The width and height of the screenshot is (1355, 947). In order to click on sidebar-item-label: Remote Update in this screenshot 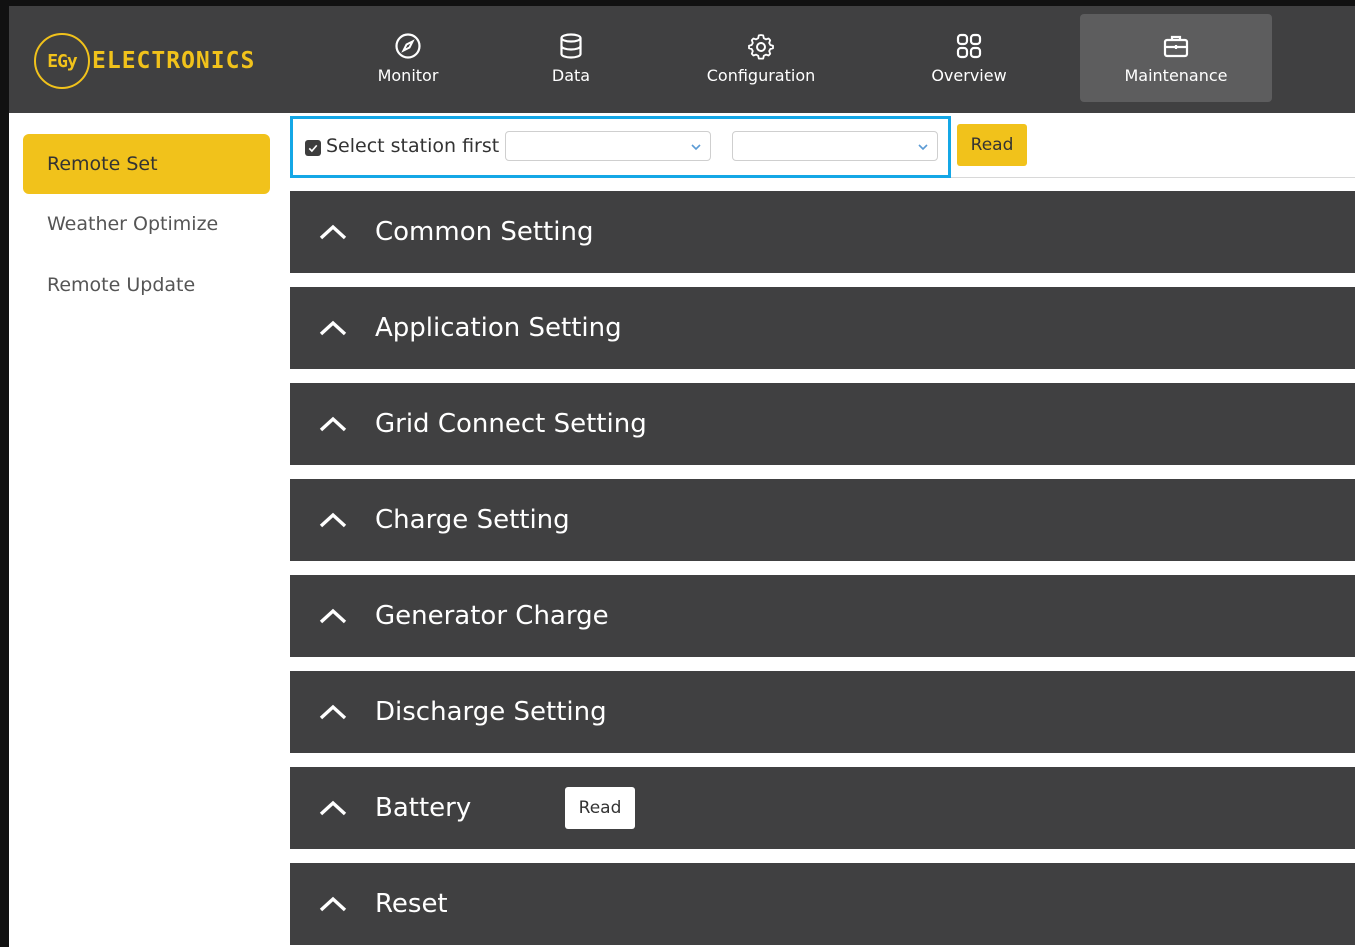, I will do `click(121, 285)`.